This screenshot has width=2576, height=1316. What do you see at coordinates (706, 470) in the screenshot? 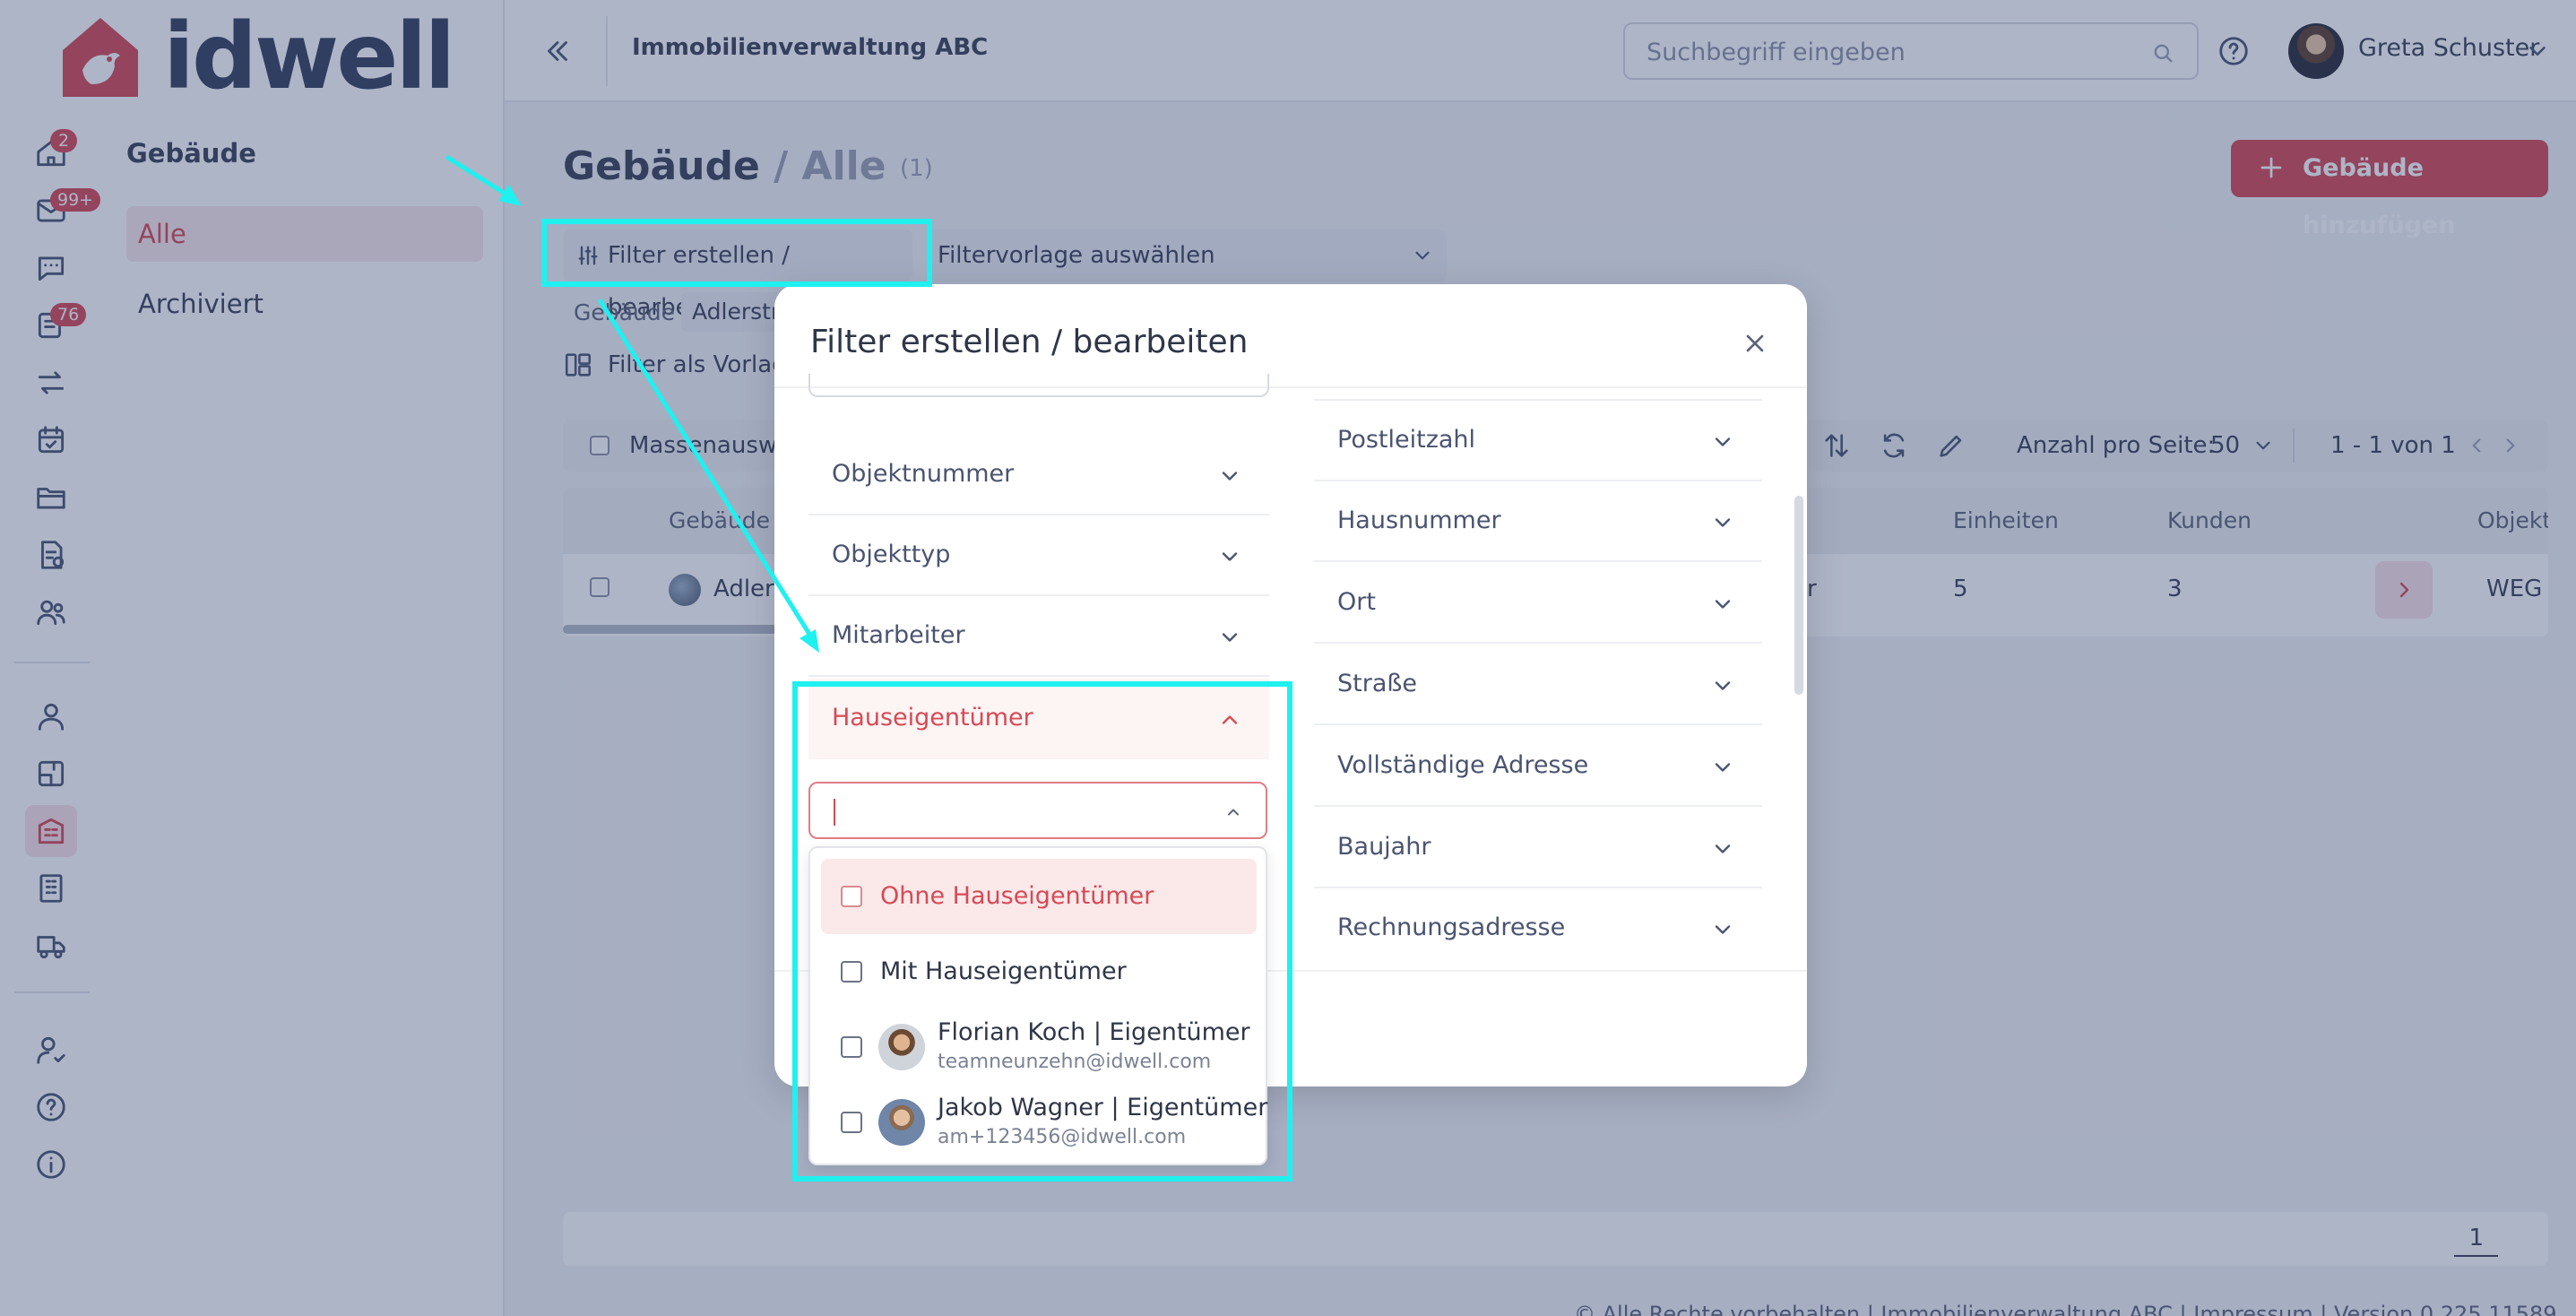
I see `arrow-to-owner-filter` at bounding box center [706, 470].